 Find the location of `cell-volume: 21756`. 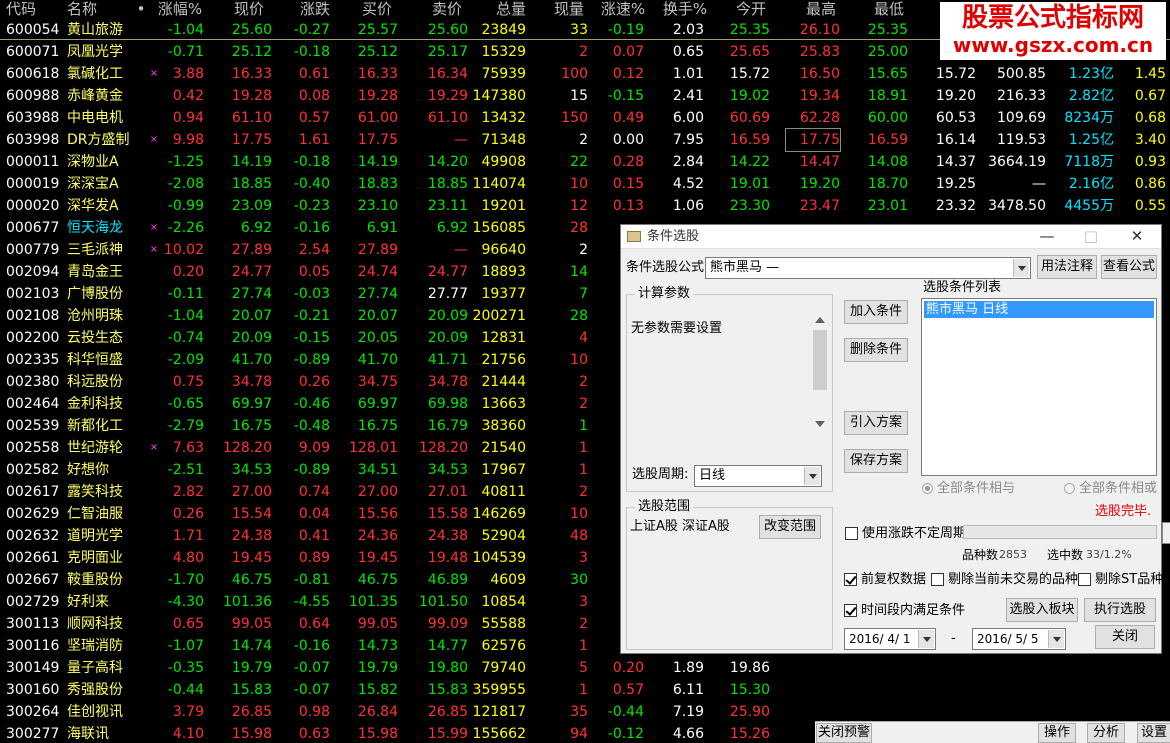

cell-volume: 21756 is located at coordinates (503, 360).